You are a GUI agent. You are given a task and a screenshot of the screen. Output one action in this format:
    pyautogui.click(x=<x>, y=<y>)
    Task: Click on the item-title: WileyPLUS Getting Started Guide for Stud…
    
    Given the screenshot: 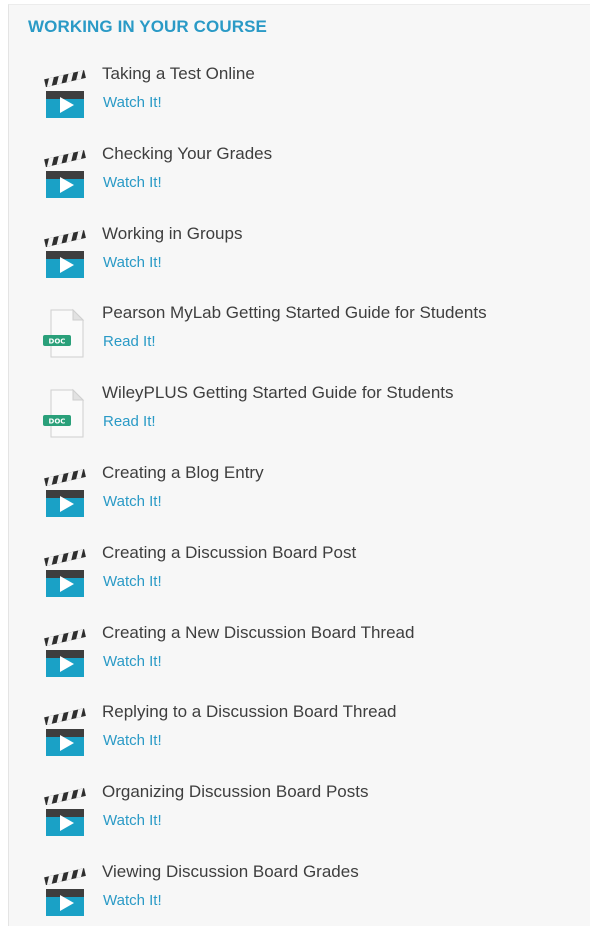 What is the action you would take?
    pyautogui.click(x=278, y=393)
    